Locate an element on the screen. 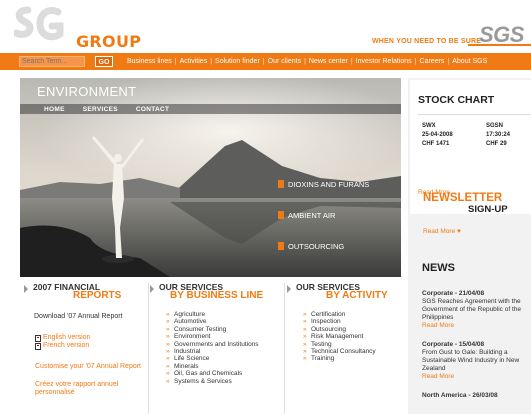  news-title: NEWS is located at coordinates (438, 268).